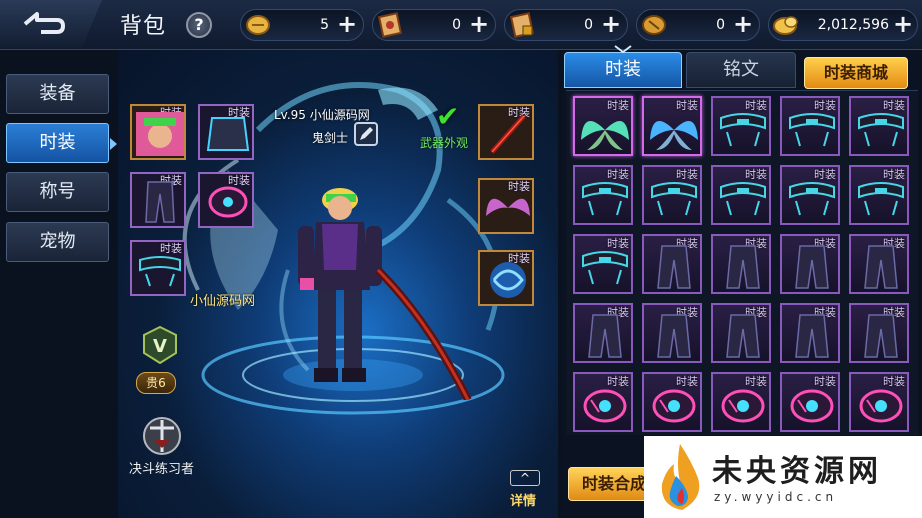 The image size is (922, 518). I want to click on character-level-name: Lv.95 小仙源码网, so click(322, 115).